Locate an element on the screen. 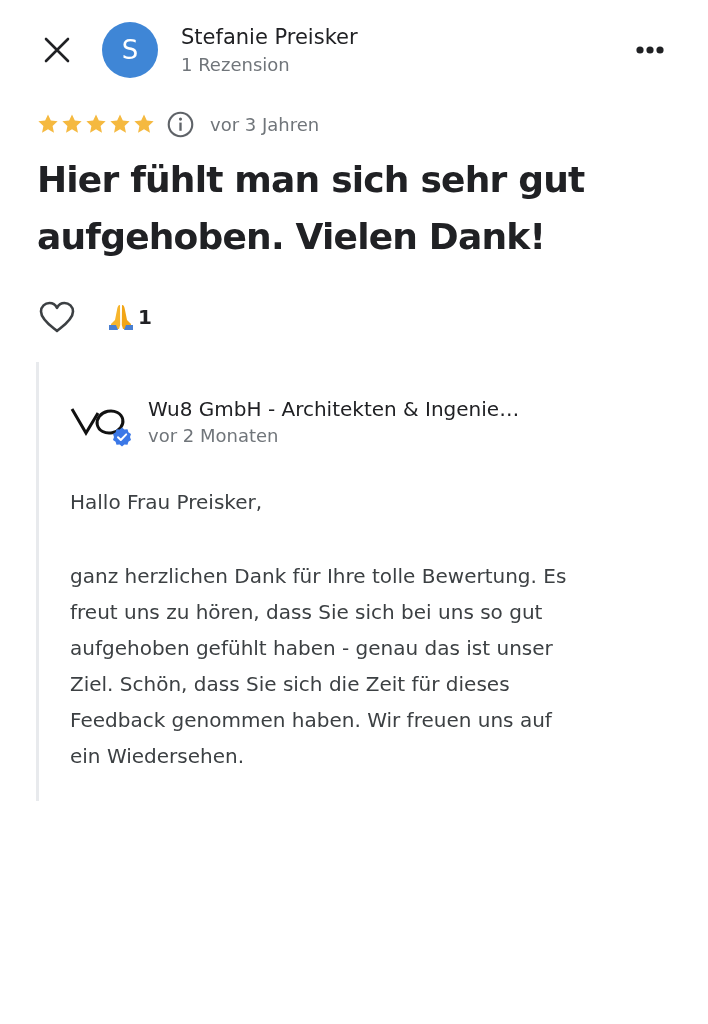  reply-paragraph: ganz herzlichen Dank für Ihre tolle Bewertung. Es freut uns zu hören, dass Sie sich bei uns so gut aufgehoben gefühlt haben - genau das ist unser Ziel. Schön, dass Sie sich die Zeit für dieses Feedback genommen haben. Wir freuen uns auf ein Wiedersehen. is located at coordinates (319, 666).